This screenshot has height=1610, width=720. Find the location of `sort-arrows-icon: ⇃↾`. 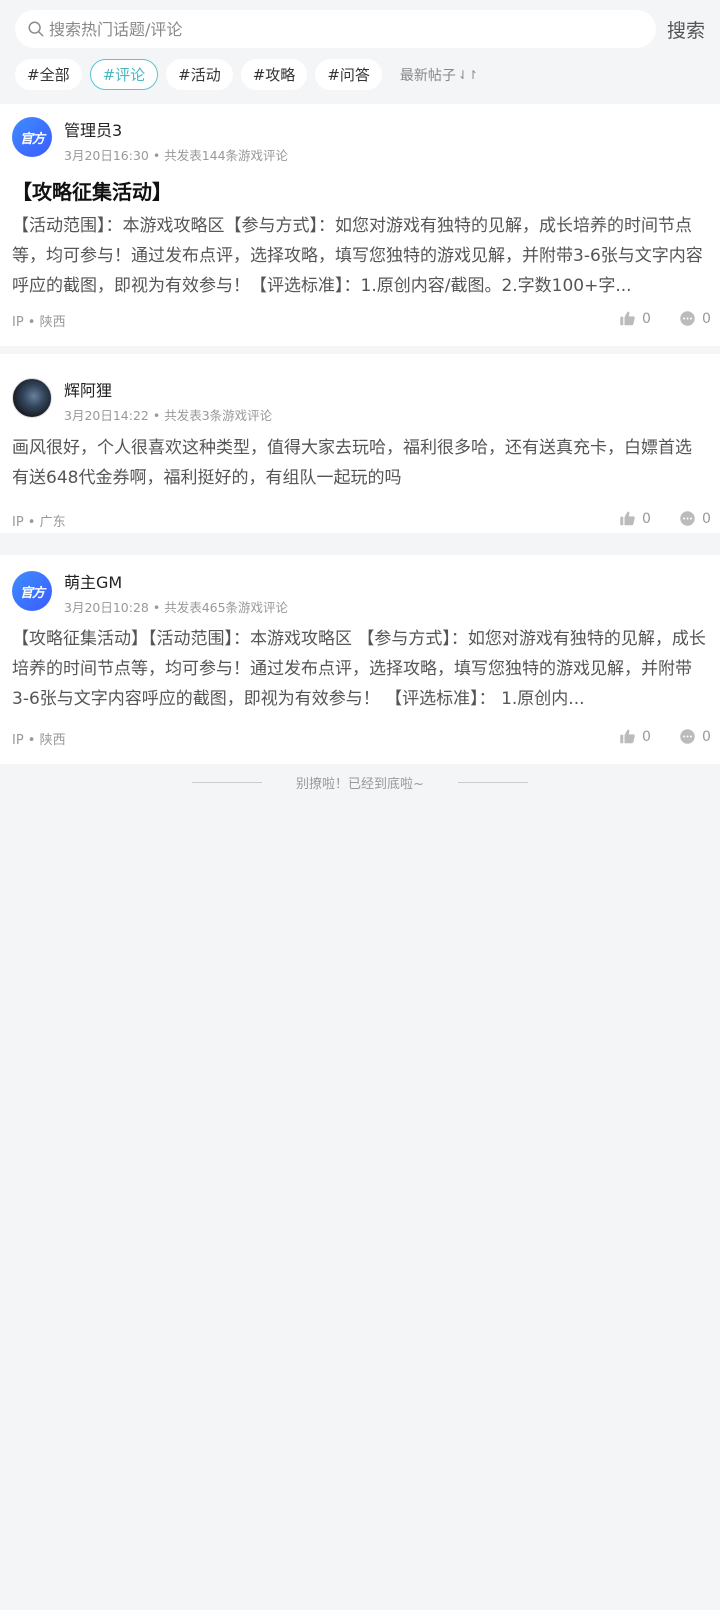

sort-arrows-icon: ⇃↾ is located at coordinates (467, 74).